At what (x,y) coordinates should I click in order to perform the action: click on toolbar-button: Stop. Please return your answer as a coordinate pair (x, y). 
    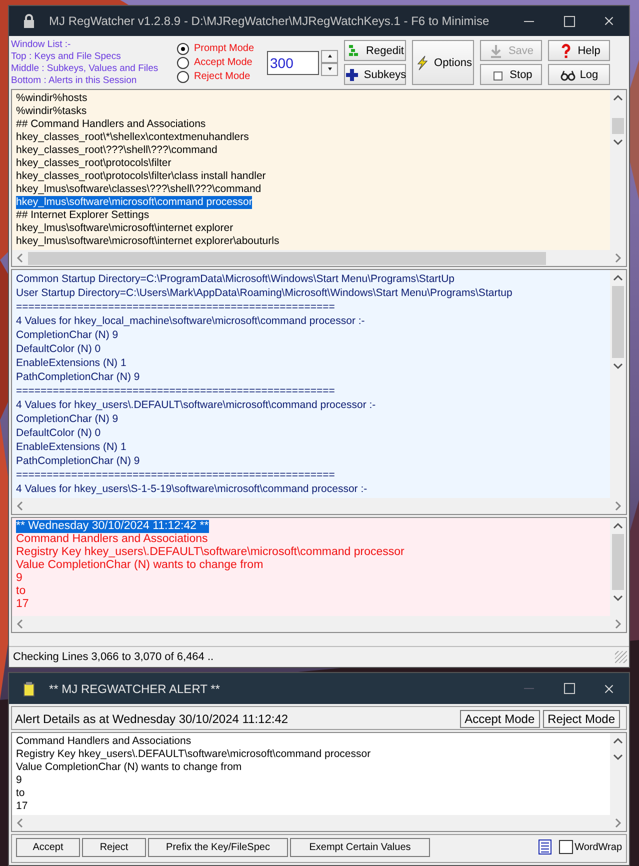
    Looking at the image, I should click on (511, 74).